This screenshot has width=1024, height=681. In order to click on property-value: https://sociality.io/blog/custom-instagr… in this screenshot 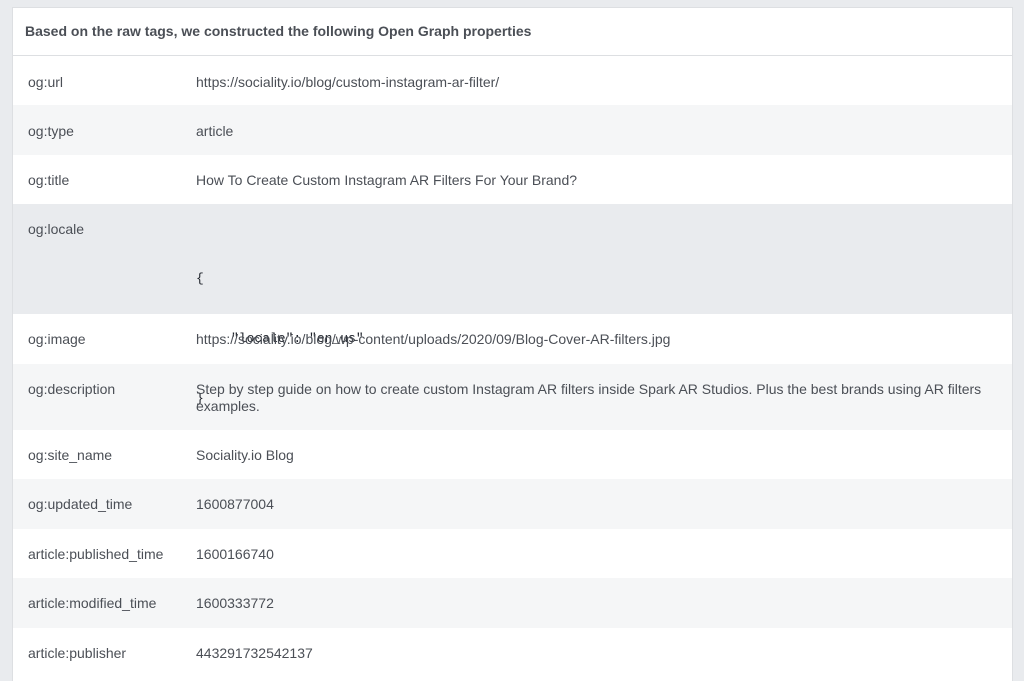, I will do `click(604, 82)`.